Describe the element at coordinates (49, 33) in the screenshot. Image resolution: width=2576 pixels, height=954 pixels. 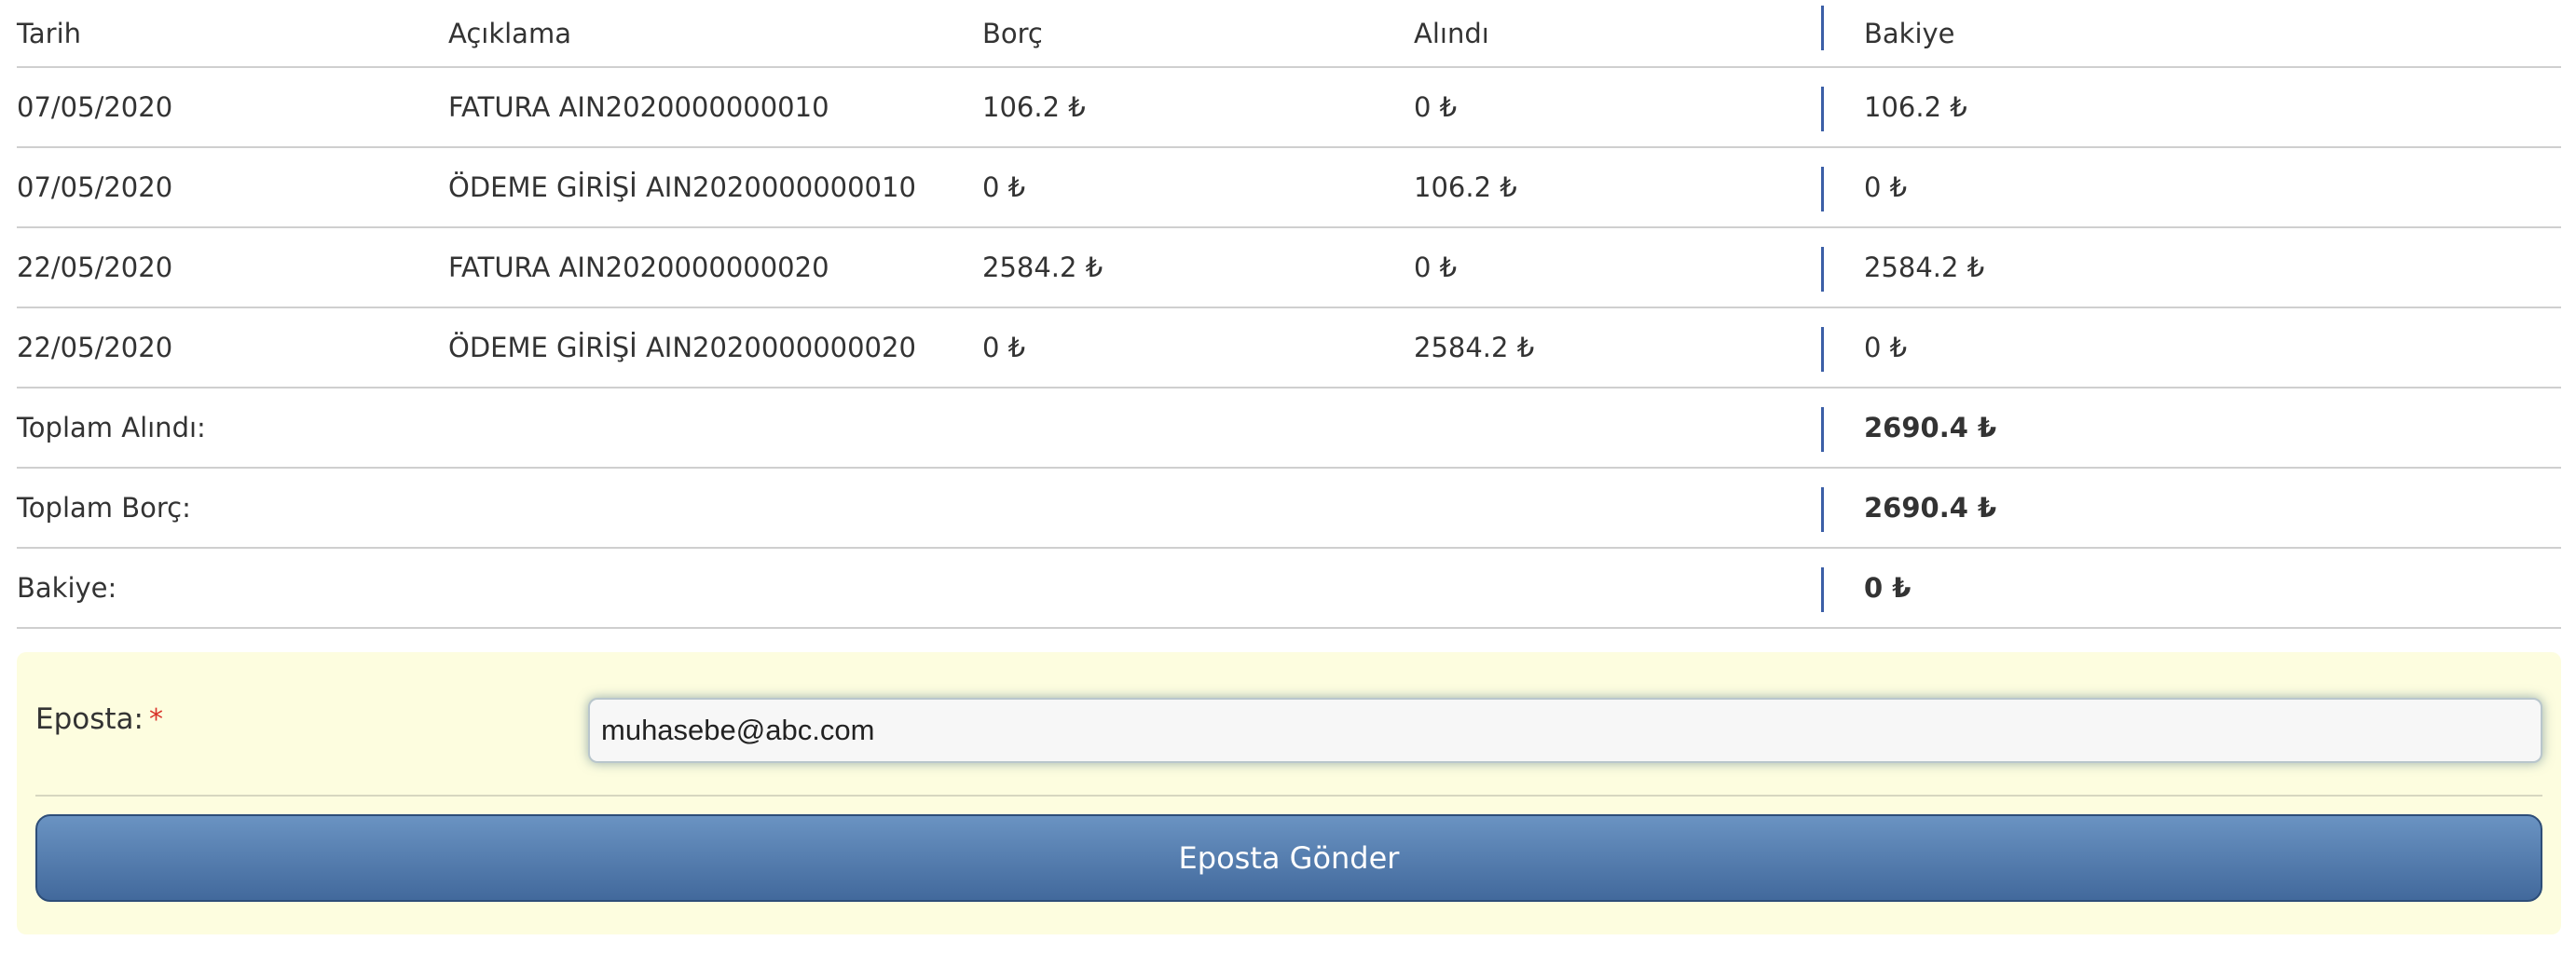
I see `header-date: Tarih` at that location.